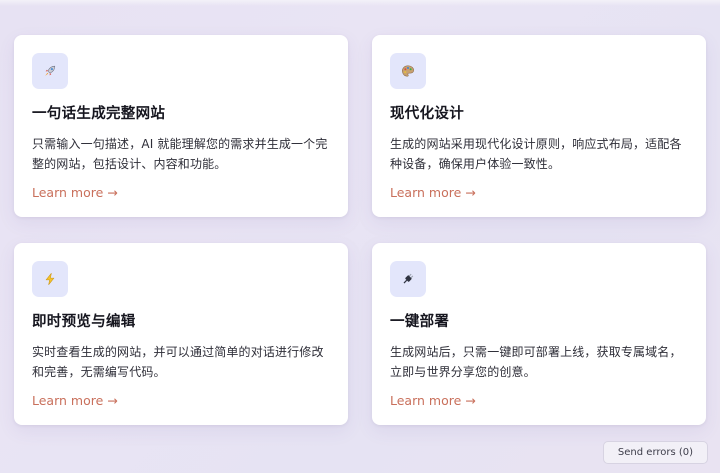 This screenshot has width=720, height=473. I want to click on feature-title: 一键部署, so click(420, 322).